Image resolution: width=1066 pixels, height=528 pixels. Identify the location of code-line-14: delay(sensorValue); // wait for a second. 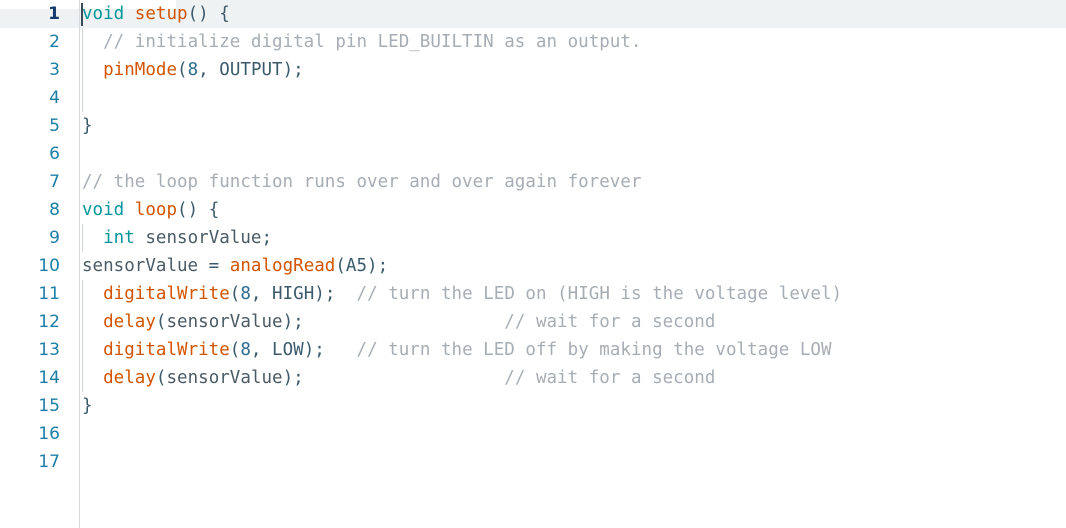
(574, 378).